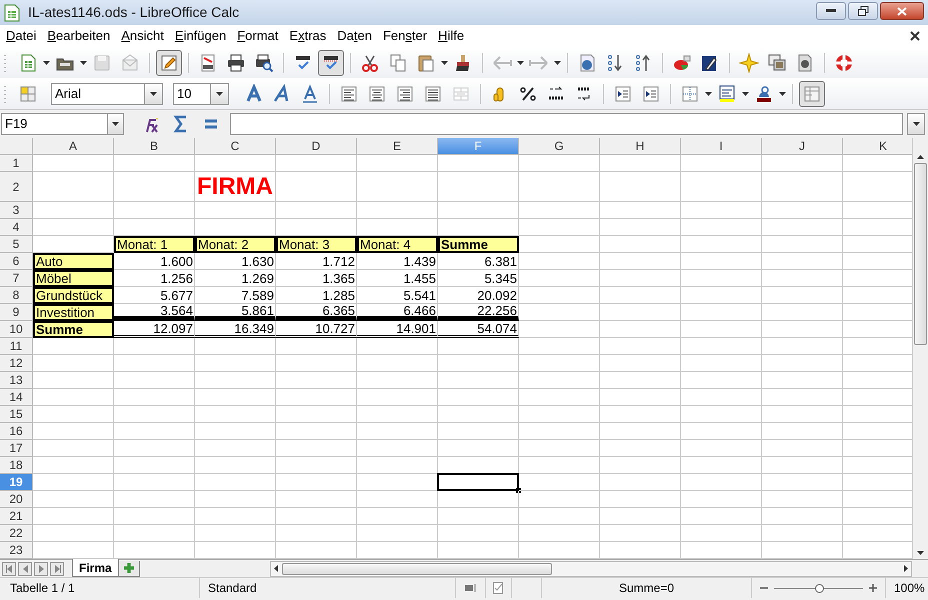  Describe the element at coordinates (73, 329) in the screenshot. I see `row-label-cell: Summe` at that location.